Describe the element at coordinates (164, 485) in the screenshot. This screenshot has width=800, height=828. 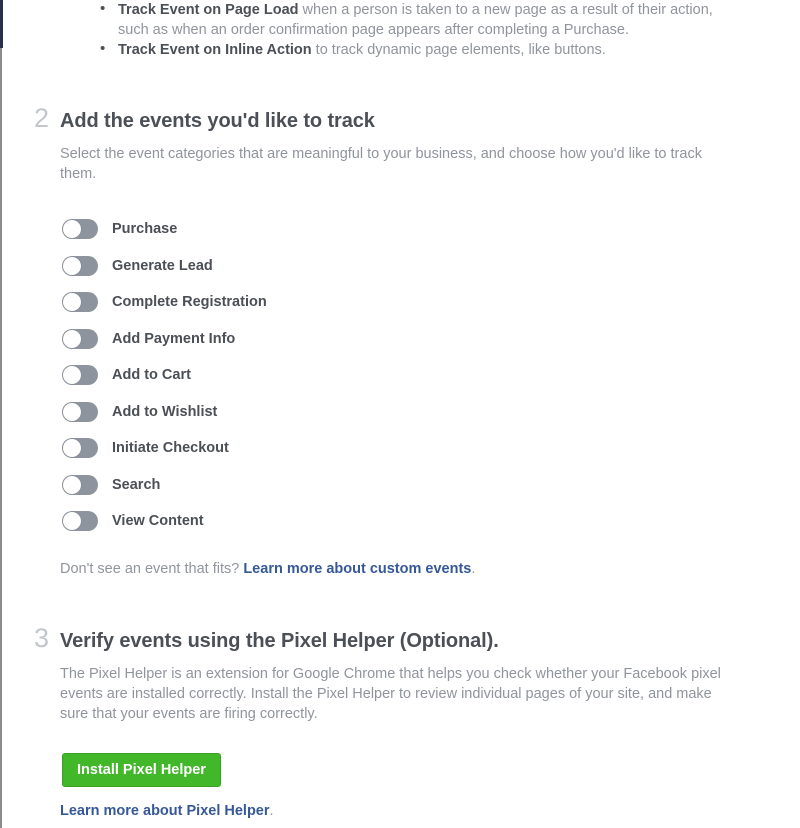
I see `event-row-search: Search` at that location.